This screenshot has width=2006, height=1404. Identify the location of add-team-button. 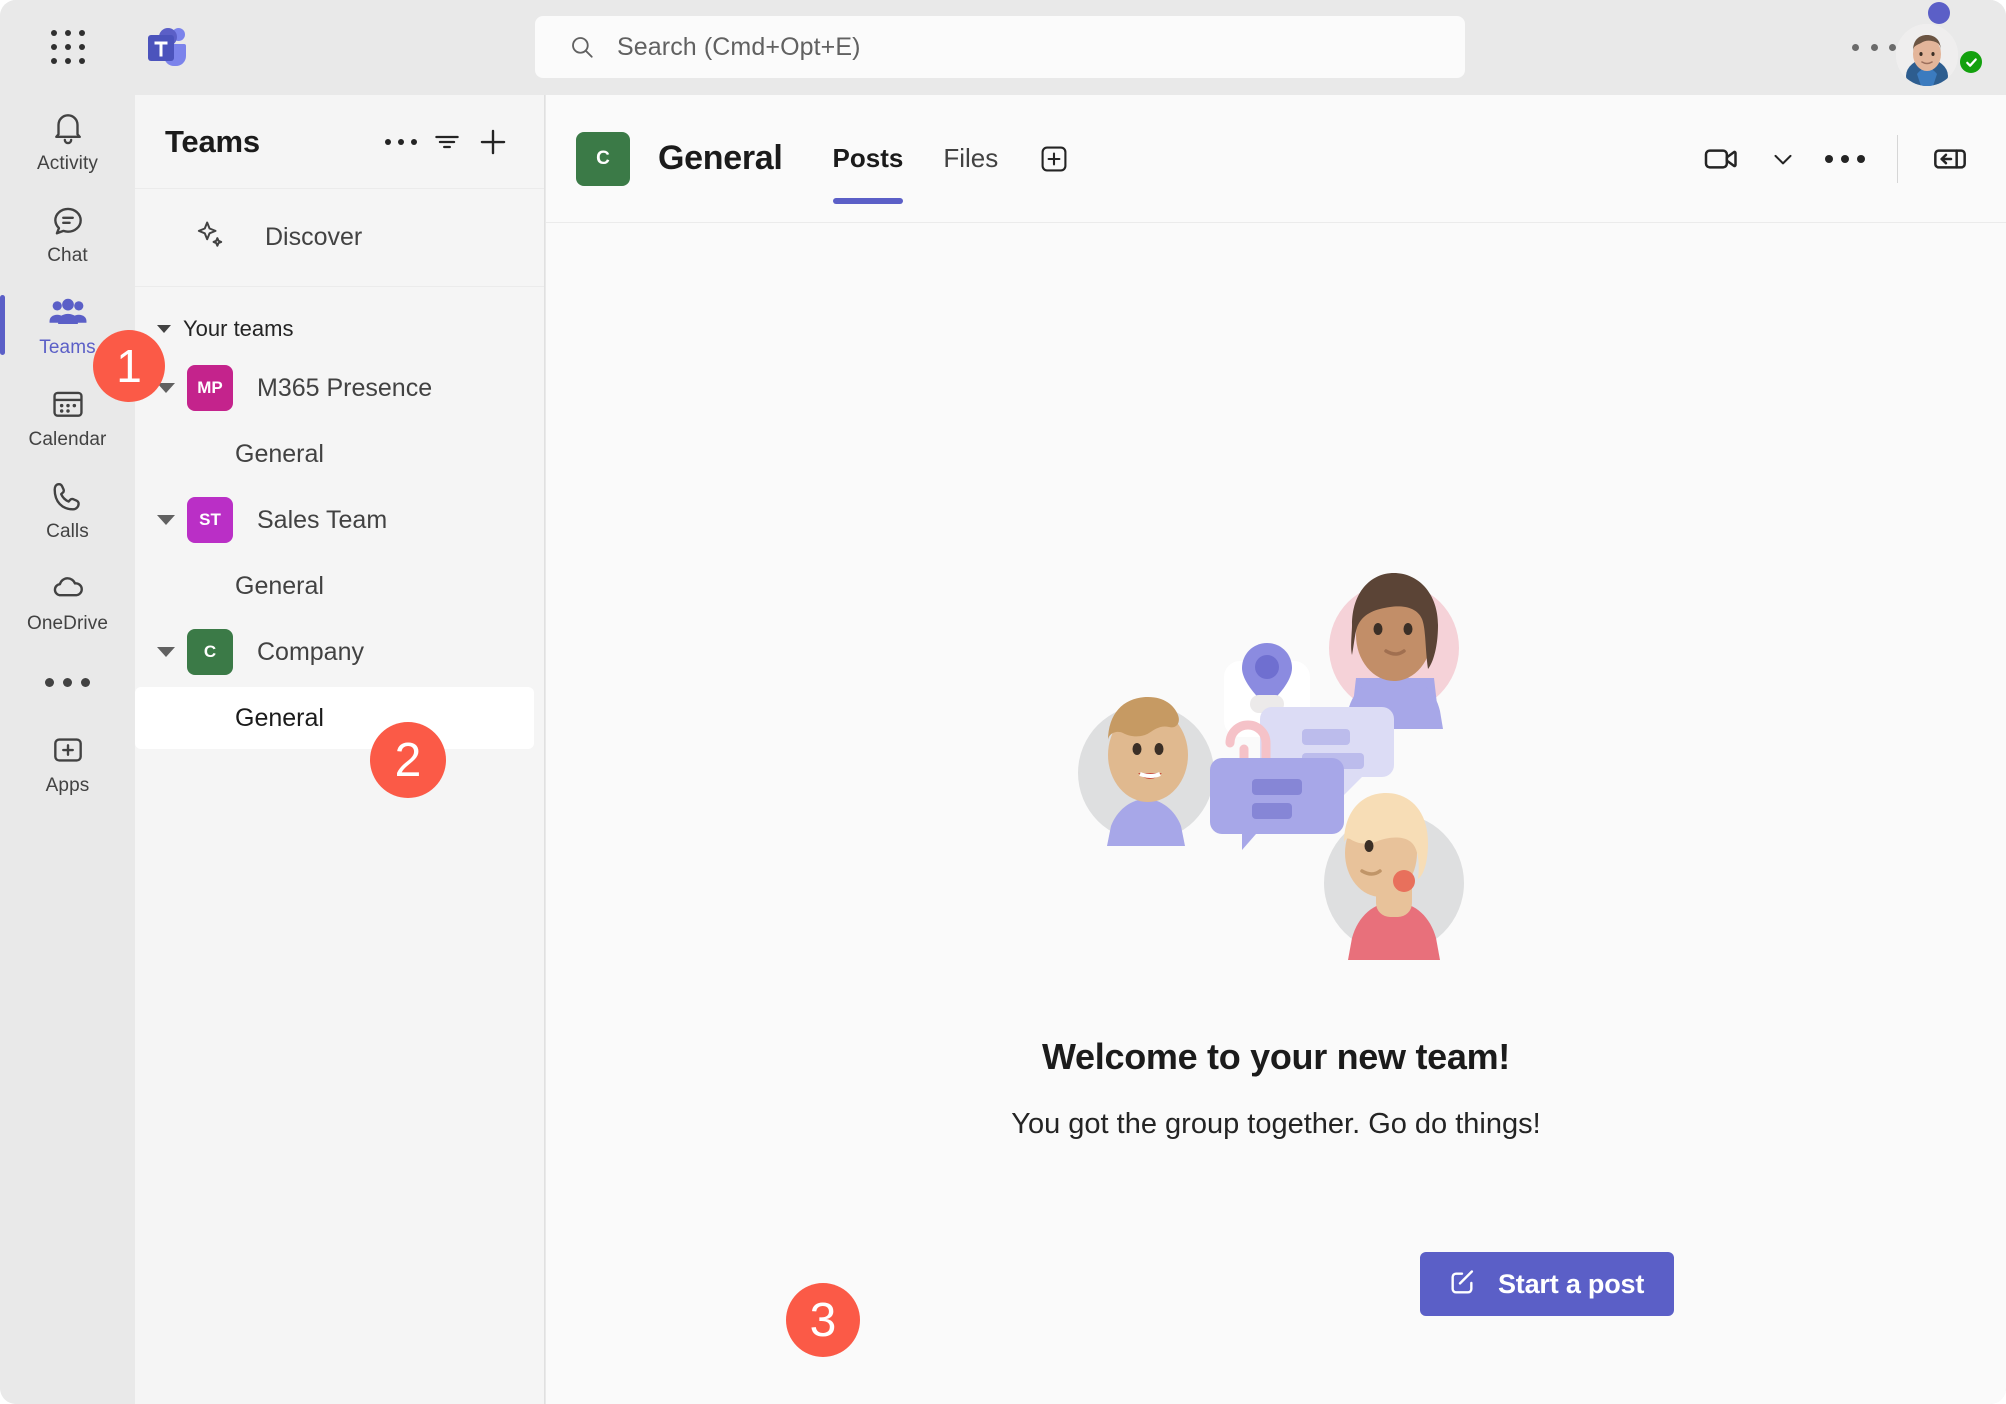
(493, 142).